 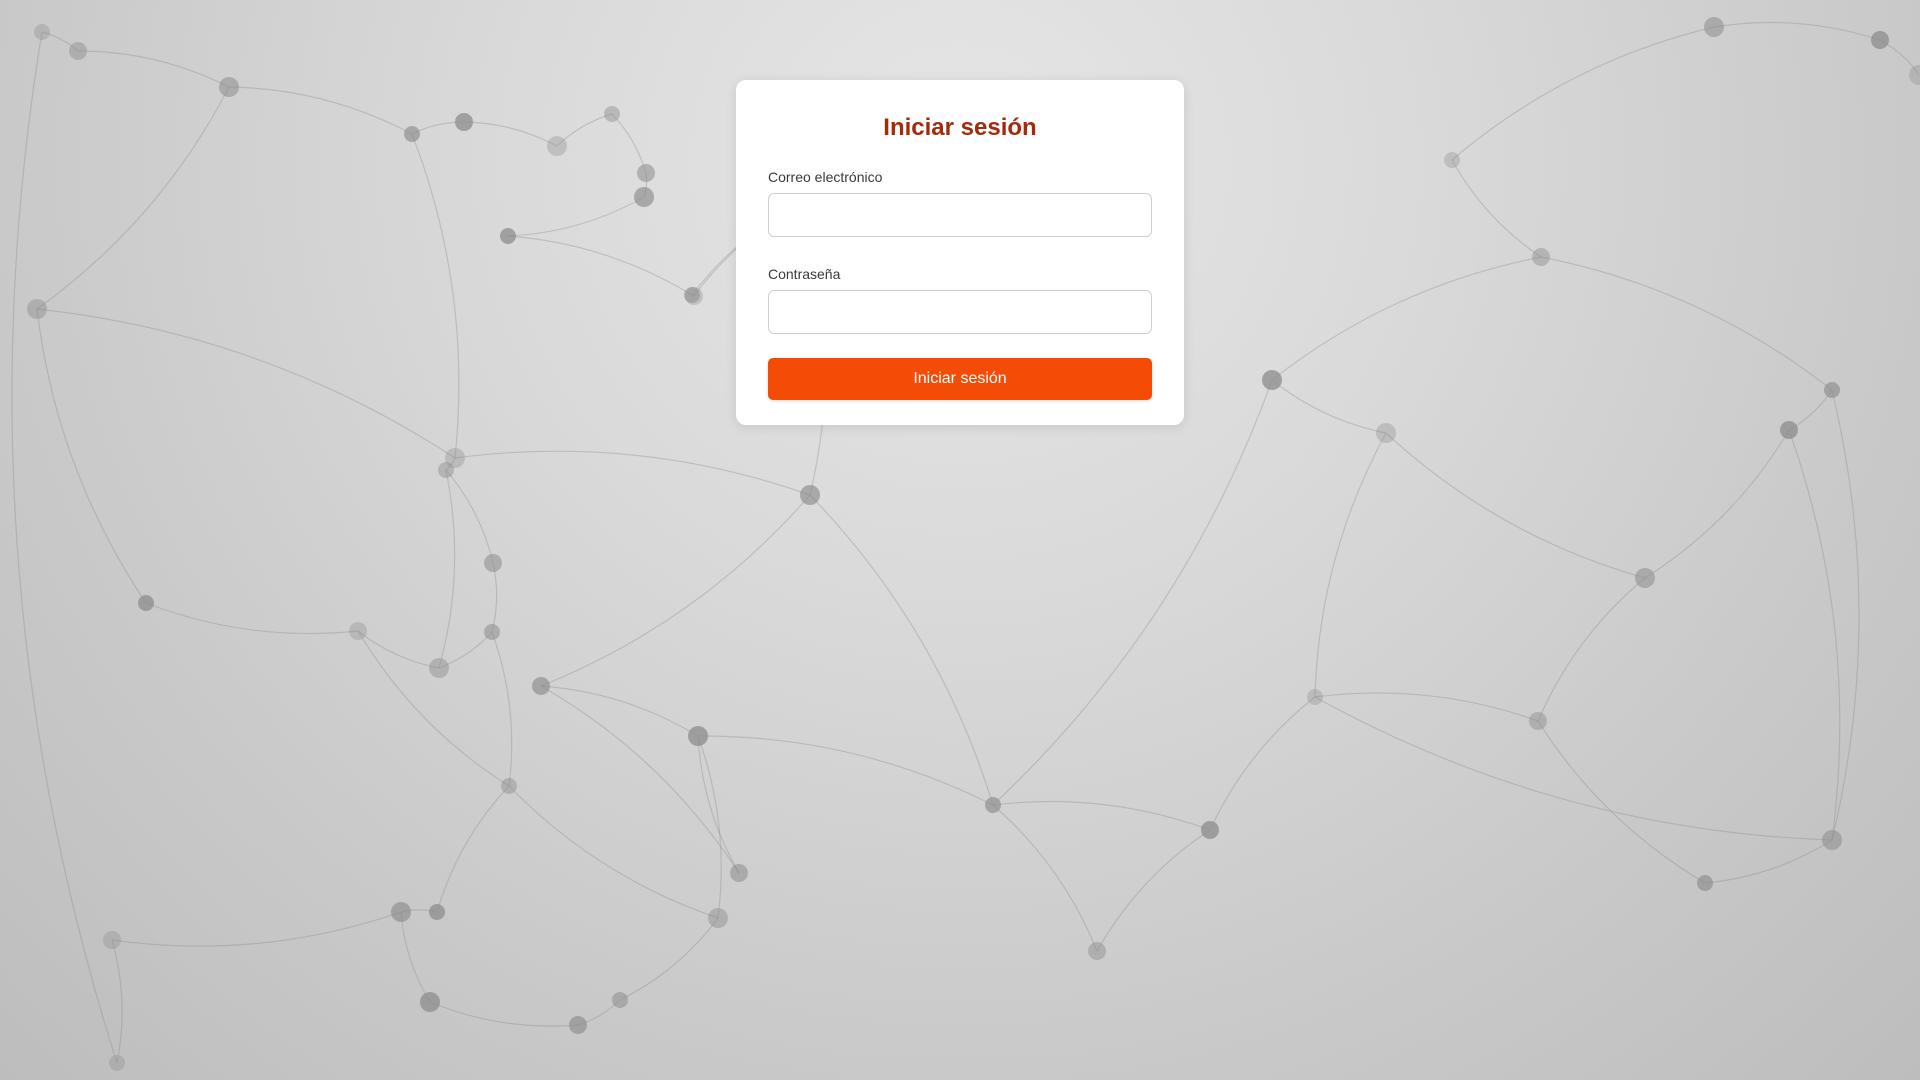 I want to click on password-label: Contraseña, so click(x=804, y=274).